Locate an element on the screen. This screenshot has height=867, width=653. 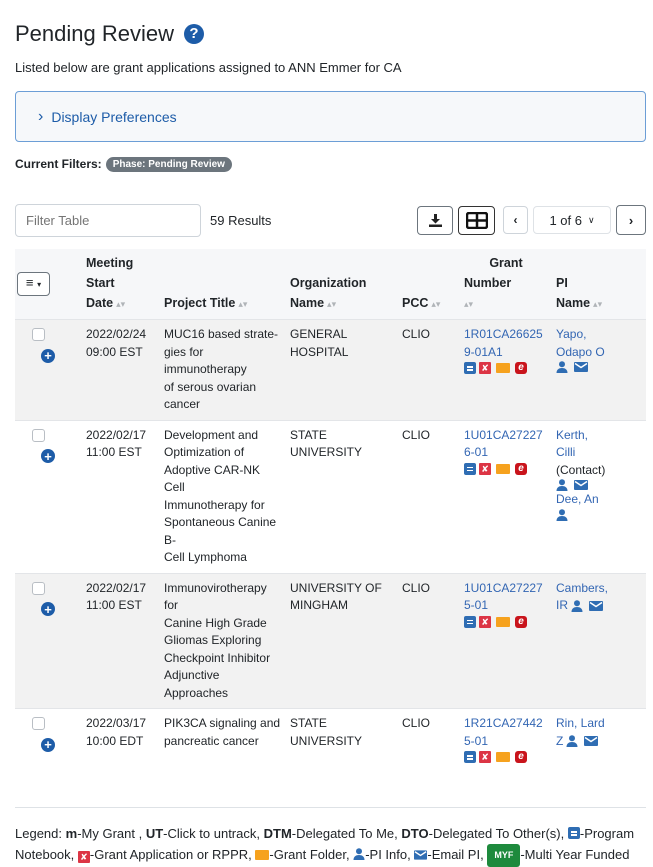
table-grid-icon is located at coordinates (476, 220).